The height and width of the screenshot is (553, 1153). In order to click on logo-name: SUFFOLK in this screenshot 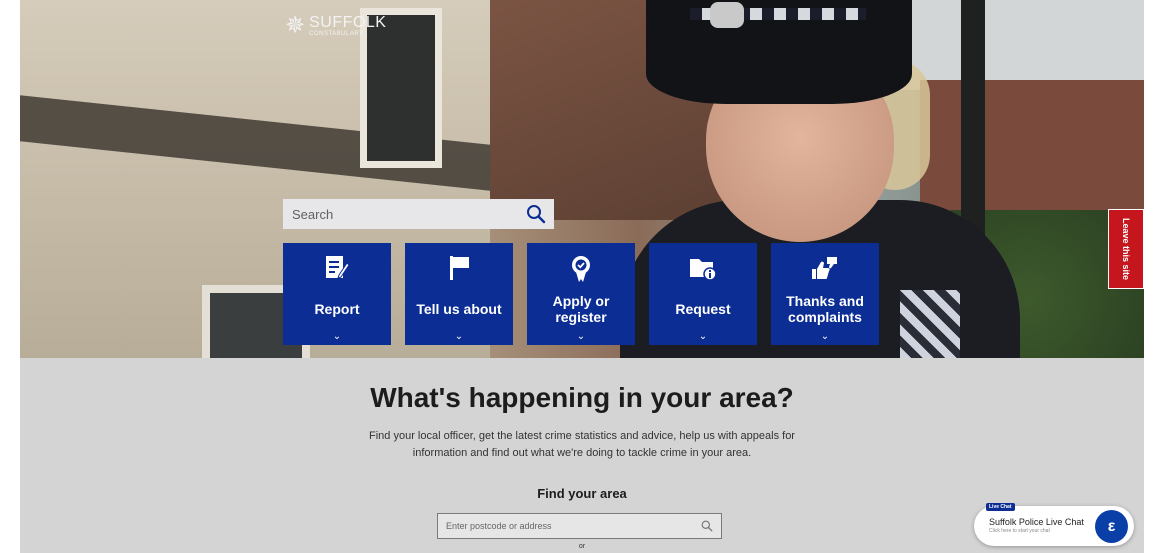, I will do `click(348, 22)`.